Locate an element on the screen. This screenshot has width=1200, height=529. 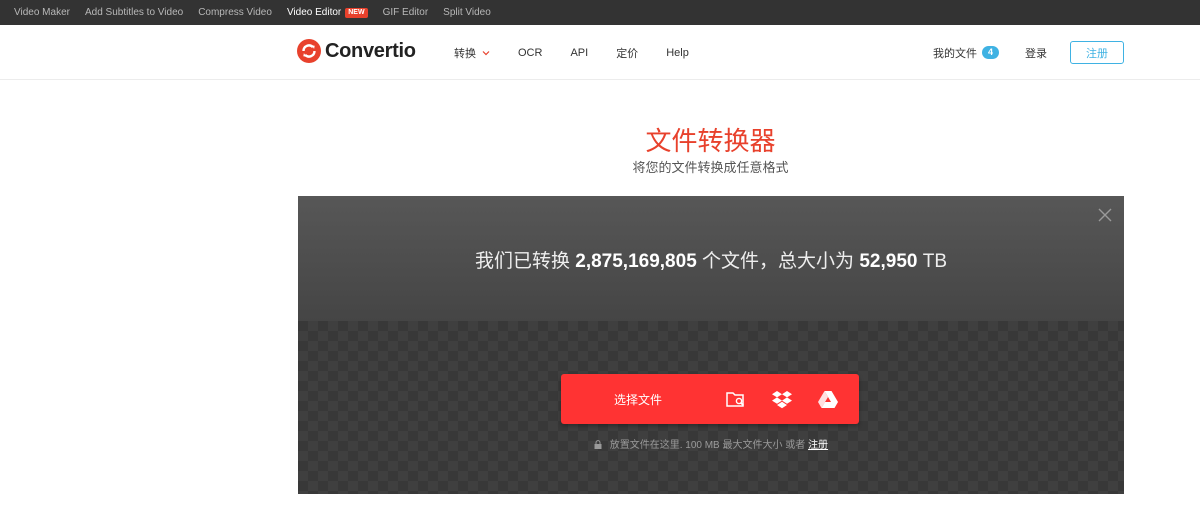
lock-icon is located at coordinates (598, 444).